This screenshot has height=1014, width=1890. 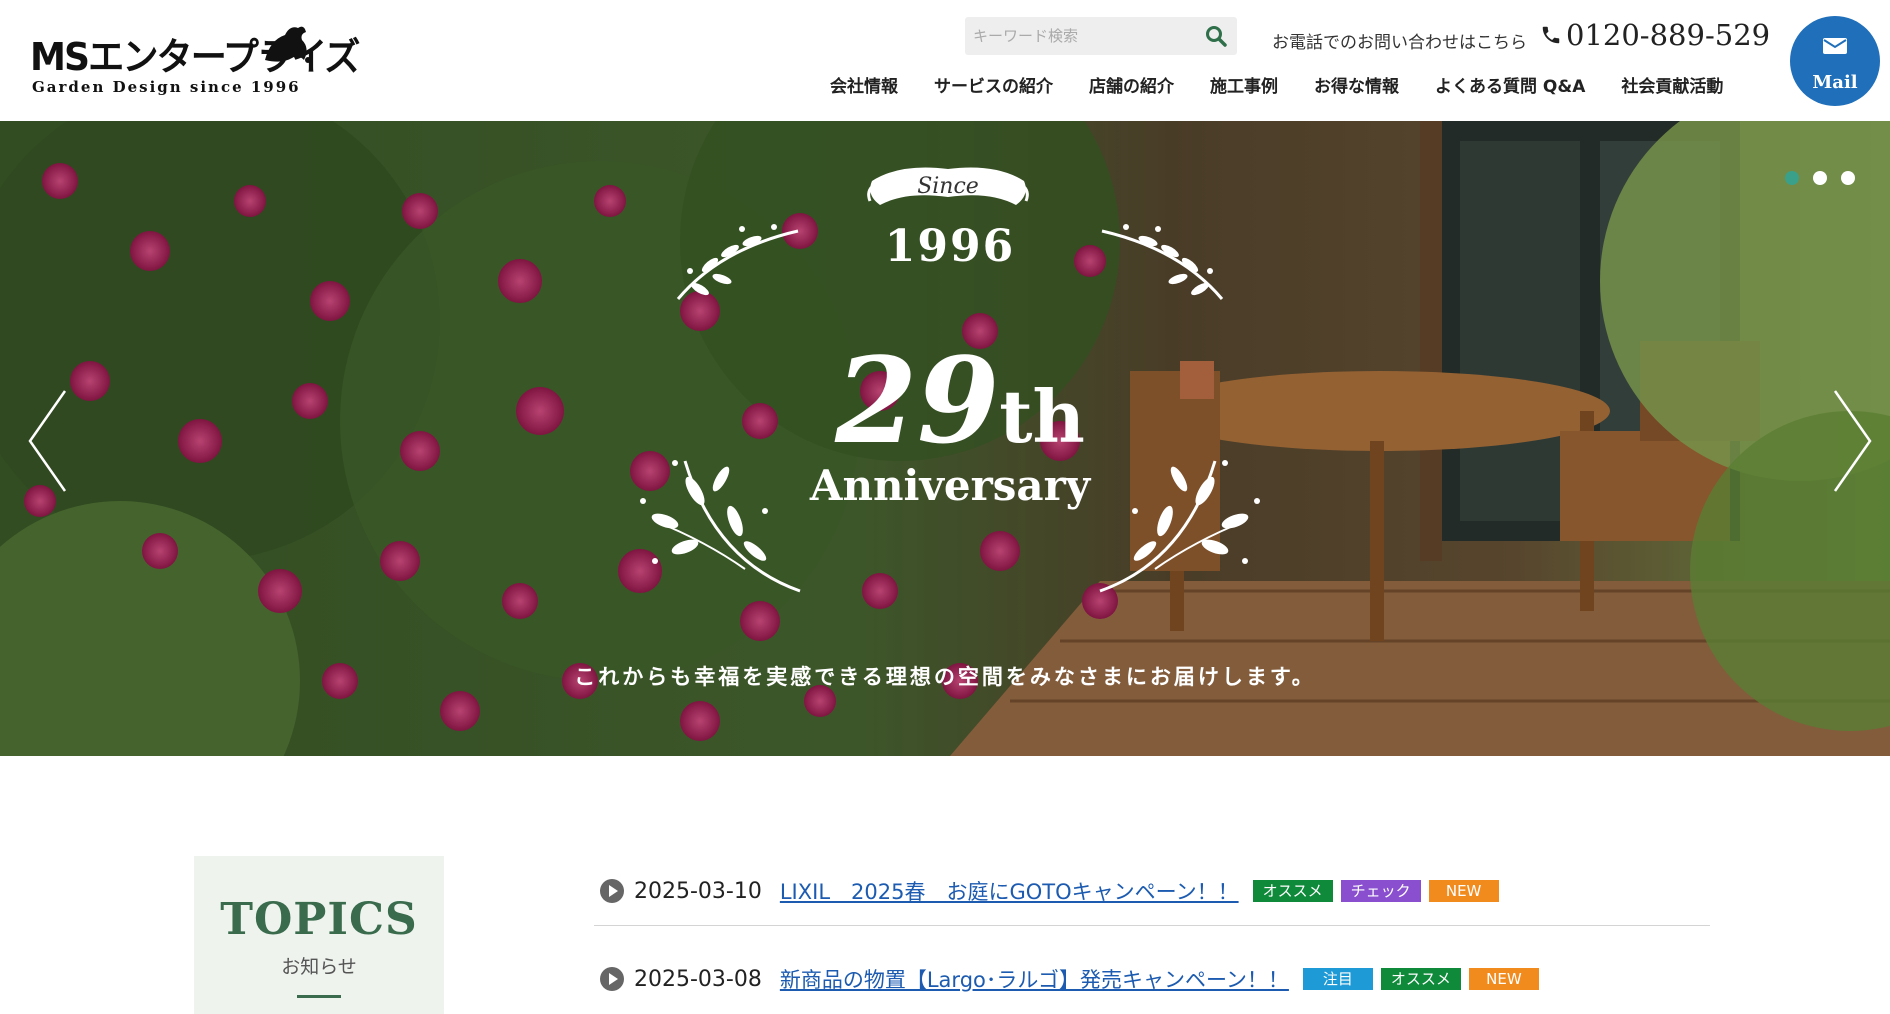 What do you see at coordinates (917, 400) in the screenshot?
I see `anniversary-count: 29` at bounding box center [917, 400].